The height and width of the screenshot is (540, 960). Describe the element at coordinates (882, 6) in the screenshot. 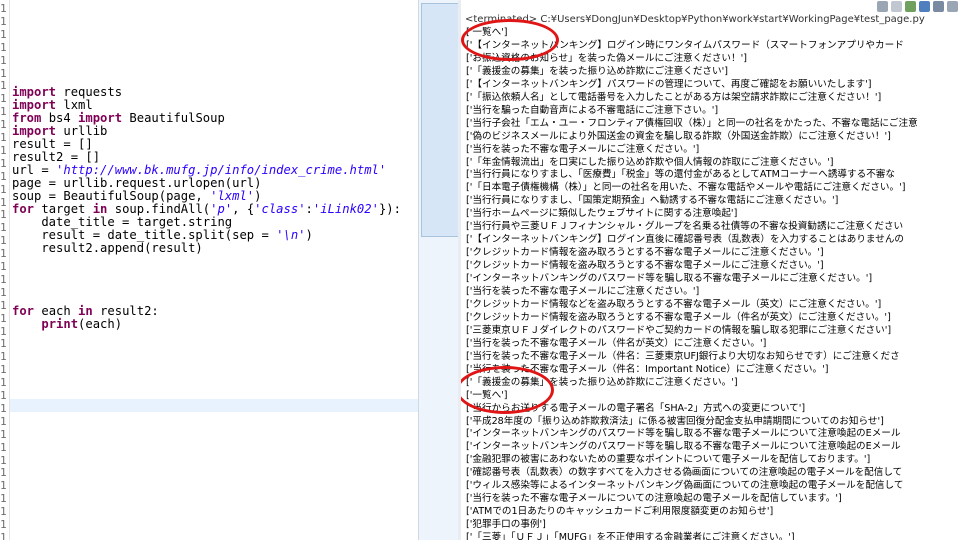

I see `pin-icon` at that location.